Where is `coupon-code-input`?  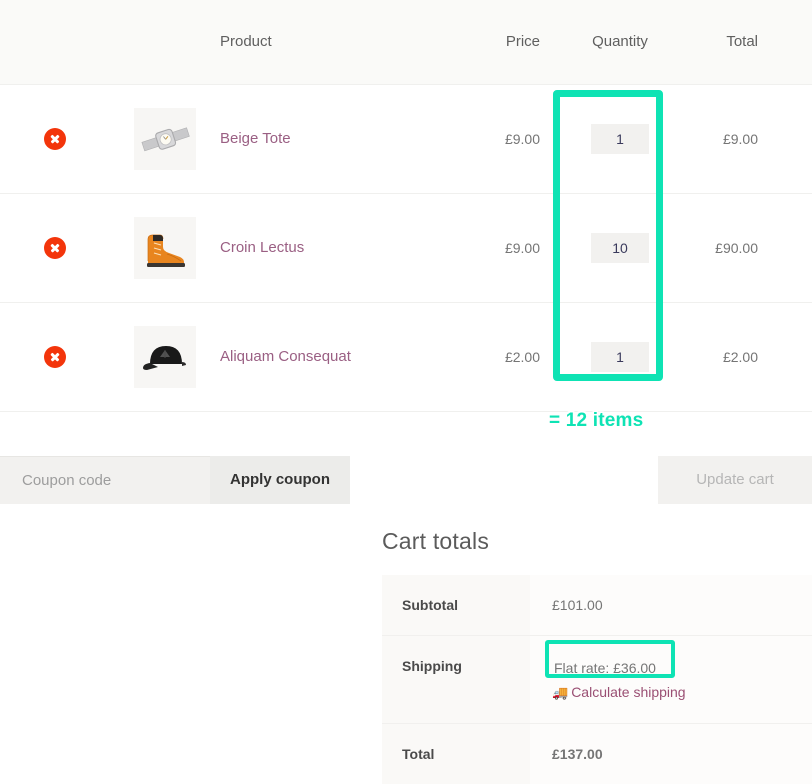
coupon-code-input is located at coordinates (105, 480).